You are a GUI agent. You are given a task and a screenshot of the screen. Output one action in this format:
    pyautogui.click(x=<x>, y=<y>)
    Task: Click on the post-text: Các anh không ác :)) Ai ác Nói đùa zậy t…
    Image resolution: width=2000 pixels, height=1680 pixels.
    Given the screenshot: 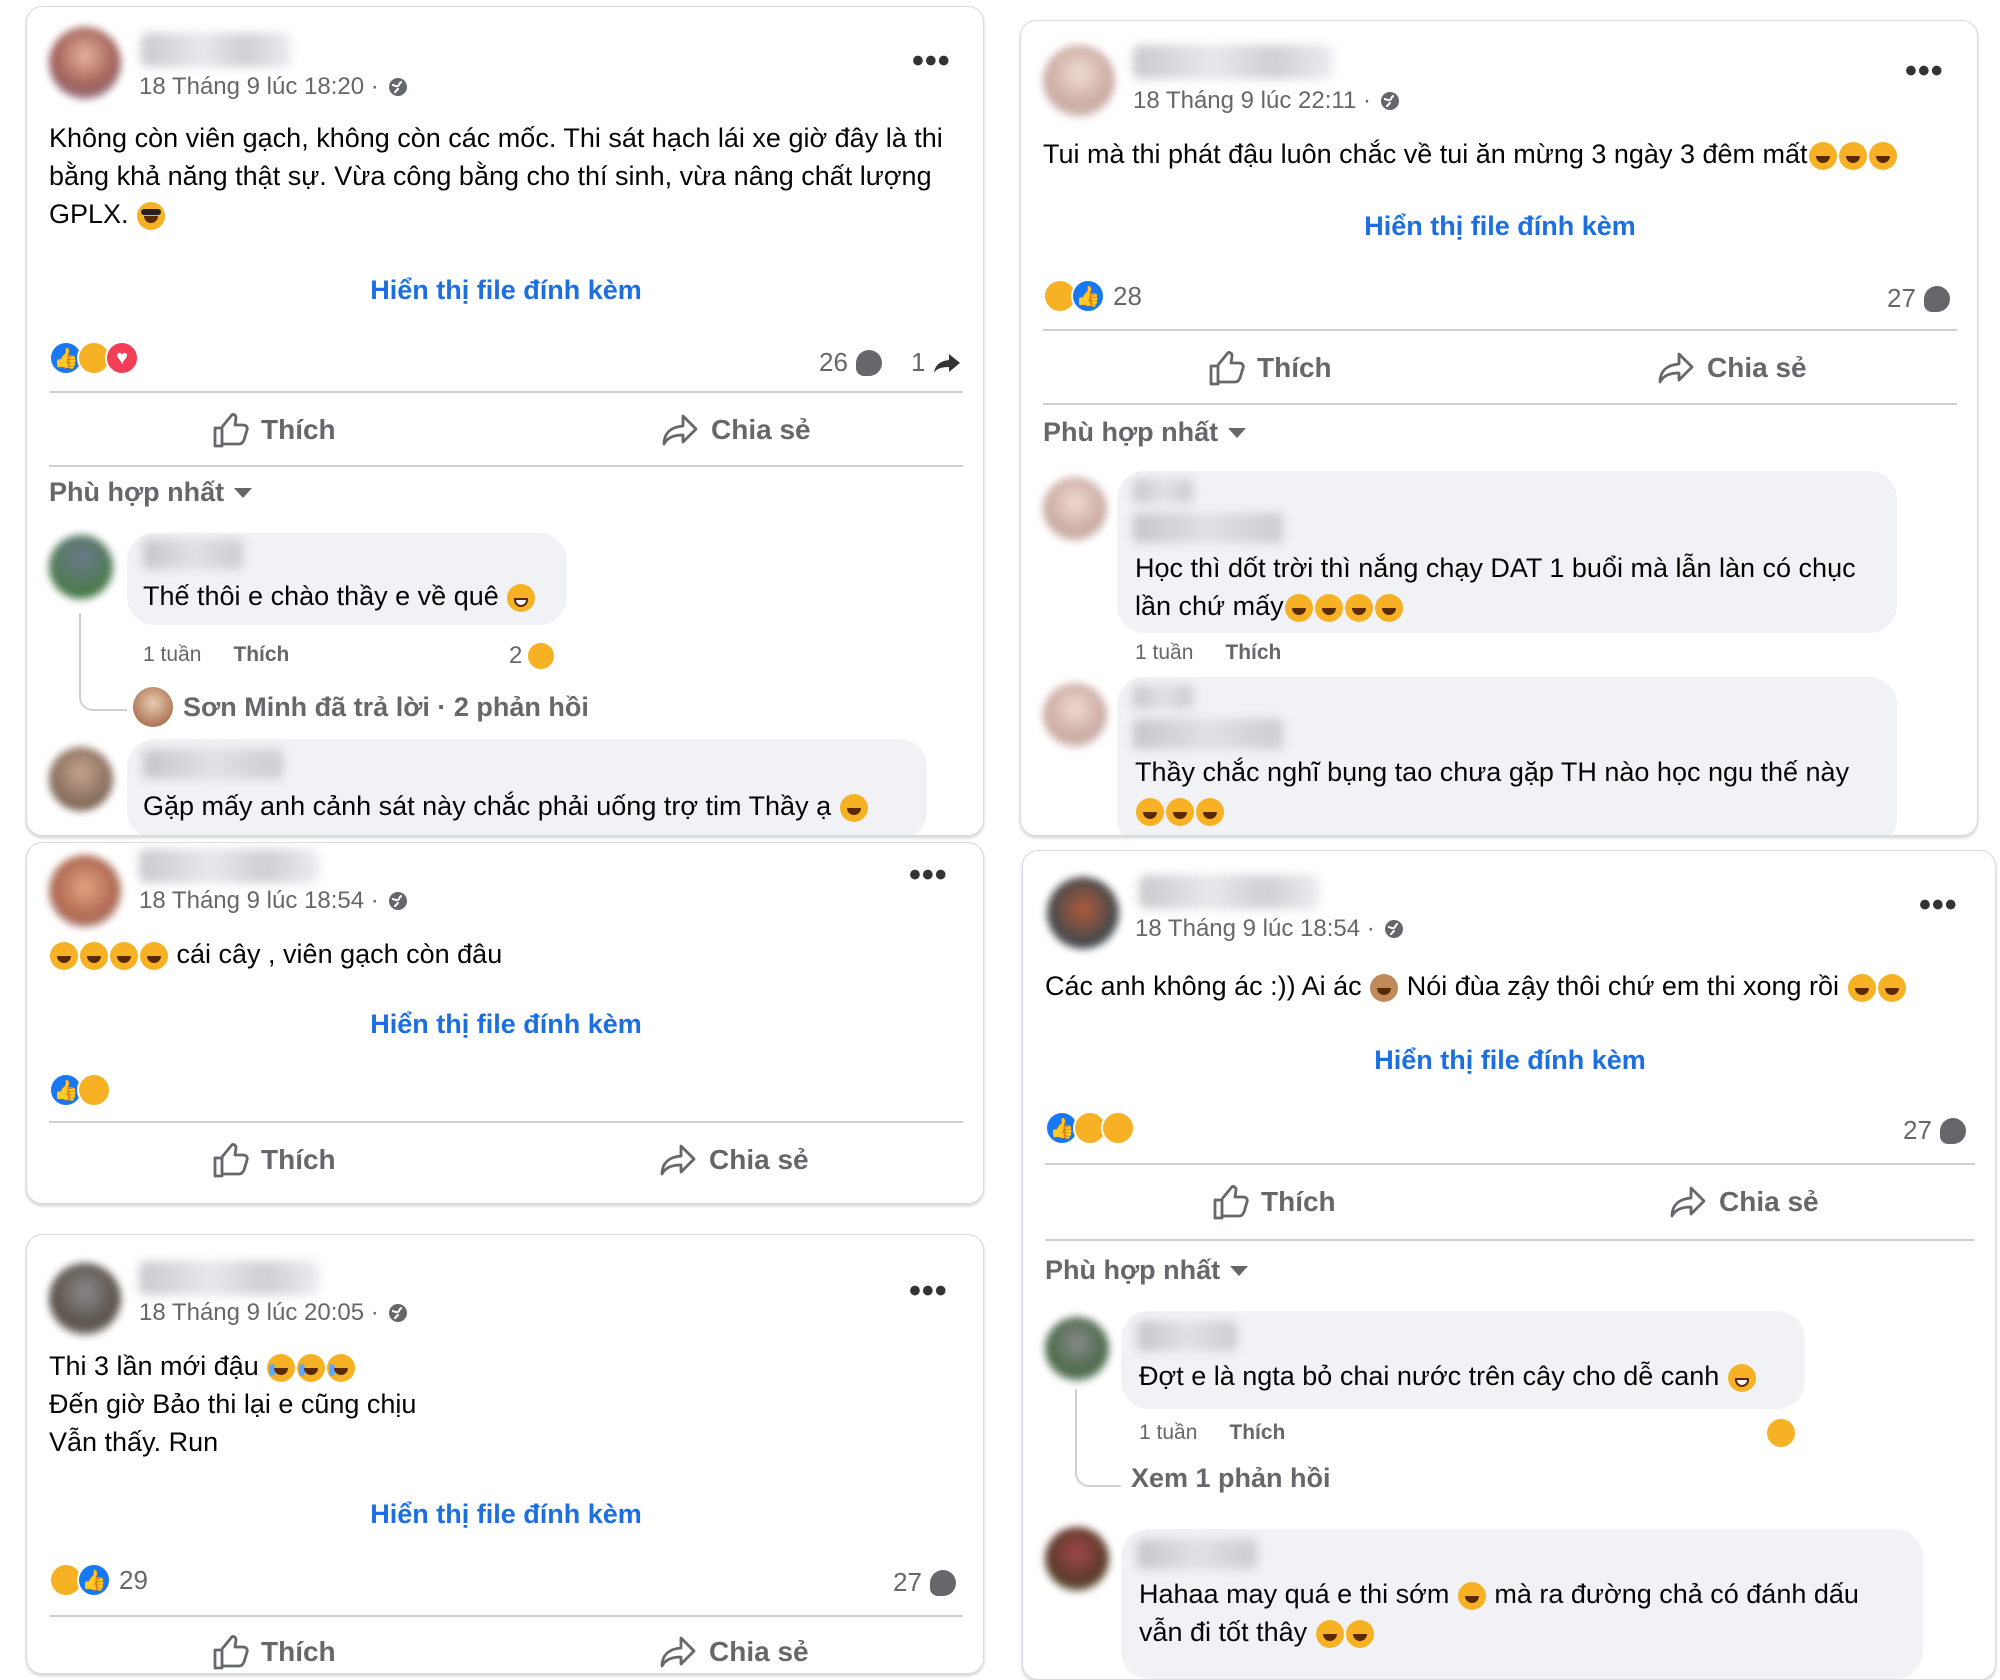 What is the action you would take?
    pyautogui.click(x=1510, y=986)
    